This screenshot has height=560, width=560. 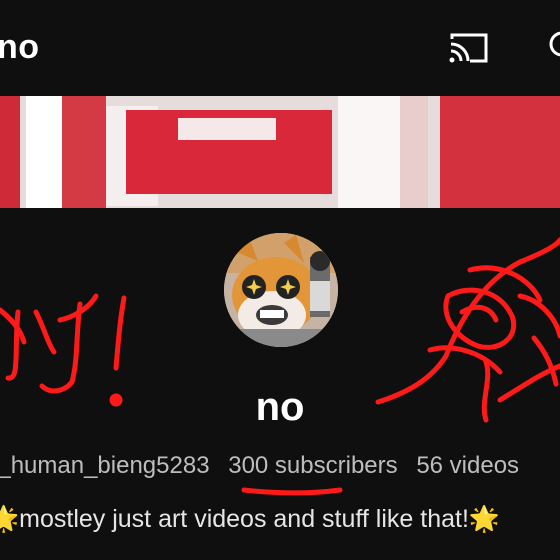 I want to click on channel-avatar, so click(x=281, y=290).